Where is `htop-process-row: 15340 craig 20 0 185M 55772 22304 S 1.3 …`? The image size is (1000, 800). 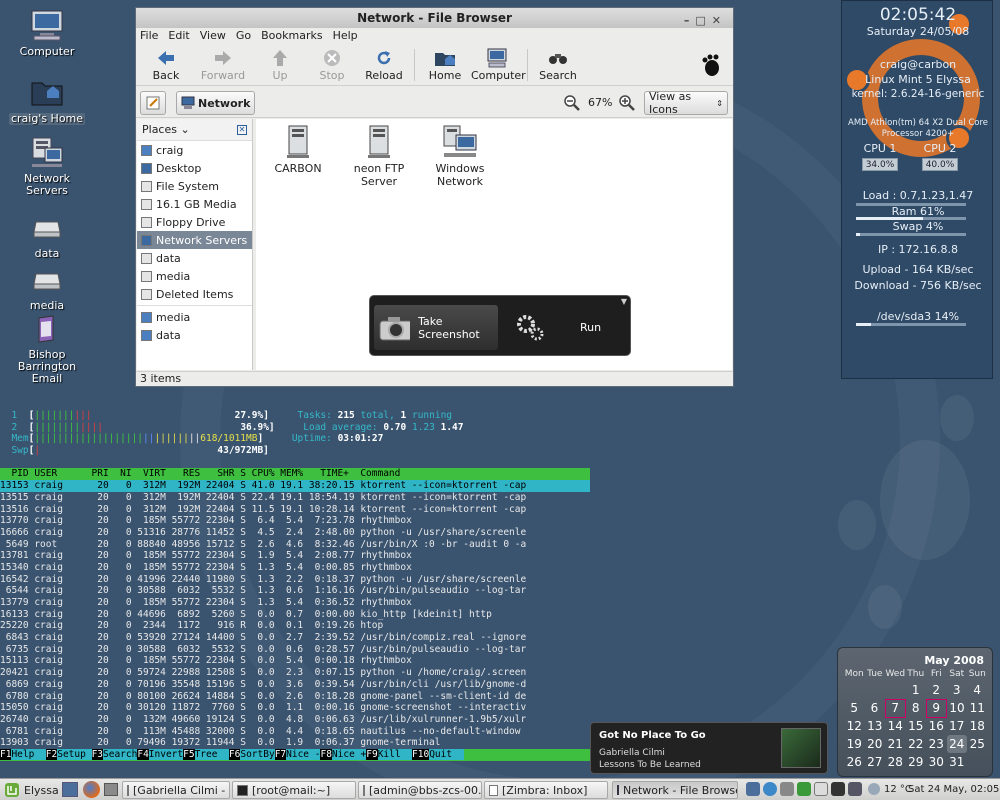 htop-process-row: 15340 craig 20 0 185M 55772 22304 S 1.3 … is located at coordinates (295, 568).